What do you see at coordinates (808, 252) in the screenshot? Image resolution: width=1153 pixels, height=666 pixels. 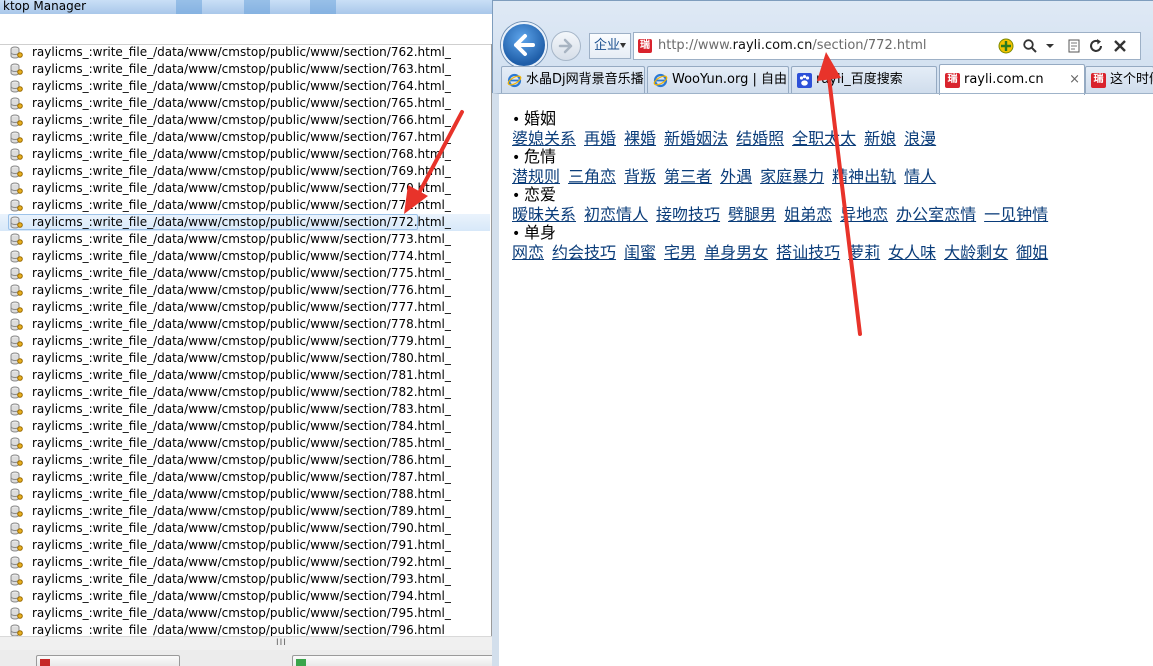 I see `tag-link: 搭讪技巧` at bounding box center [808, 252].